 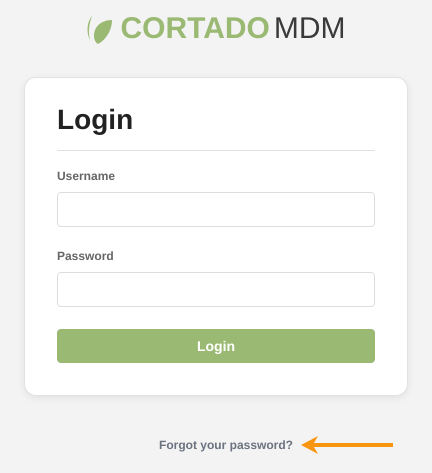 What do you see at coordinates (86, 176) in the screenshot?
I see `field-label: Username` at bounding box center [86, 176].